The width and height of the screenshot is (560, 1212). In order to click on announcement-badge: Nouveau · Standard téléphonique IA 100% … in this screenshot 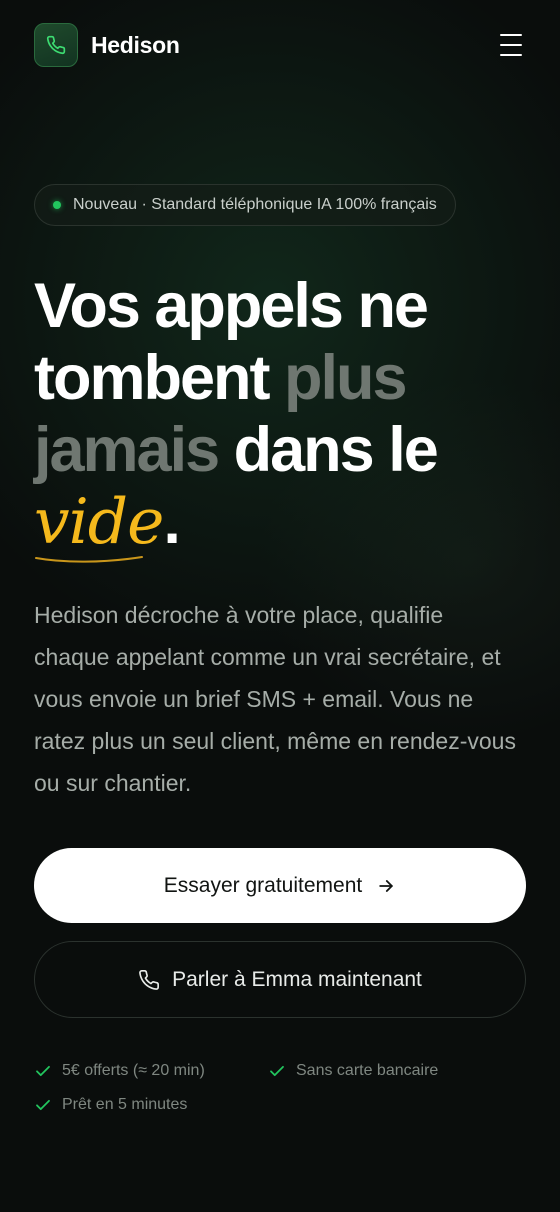, I will do `click(245, 205)`.